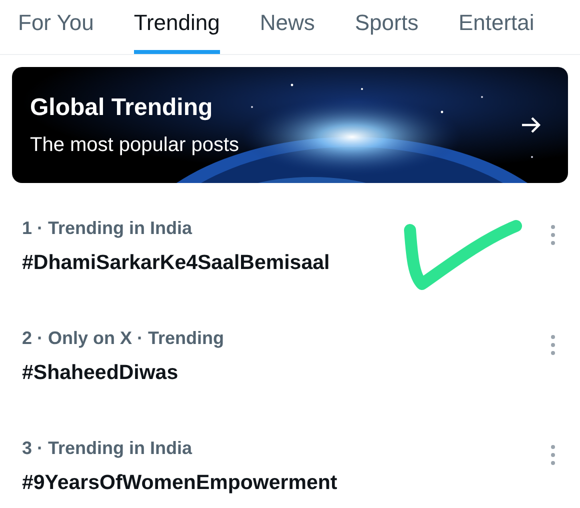 The image size is (580, 508). Describe the element at coordinates (287, 27) in the screenshot. I see `tab: News` at that location.